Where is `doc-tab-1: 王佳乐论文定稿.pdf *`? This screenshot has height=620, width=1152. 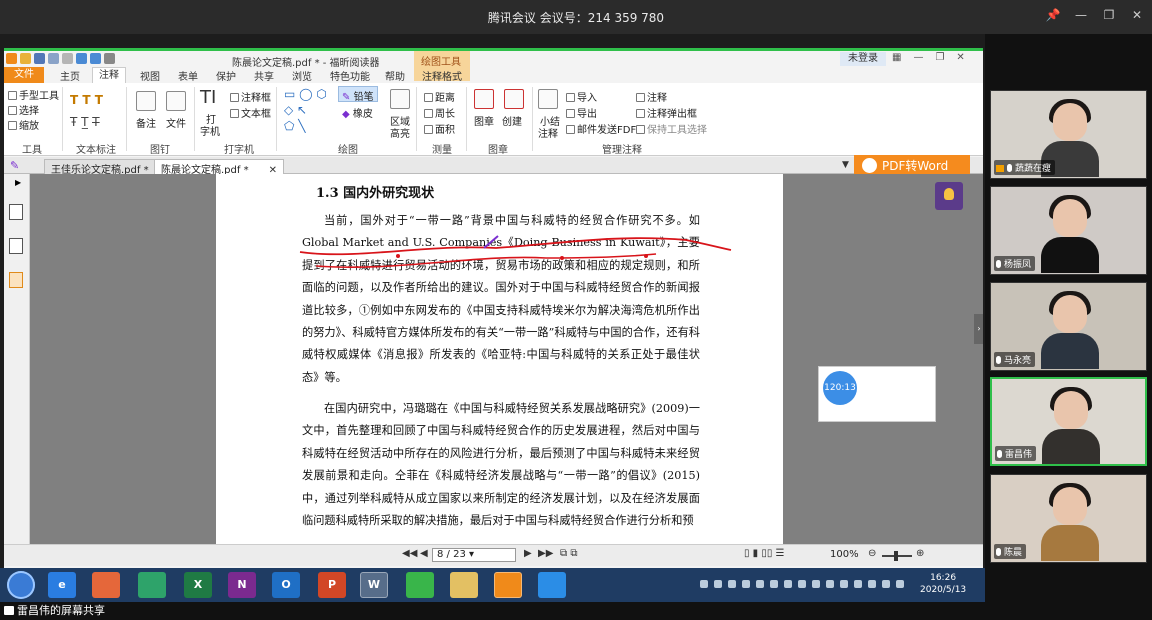 doc-tab-1: 王佳乐论文定稿.pdf * is located at coordinates (100, 167).